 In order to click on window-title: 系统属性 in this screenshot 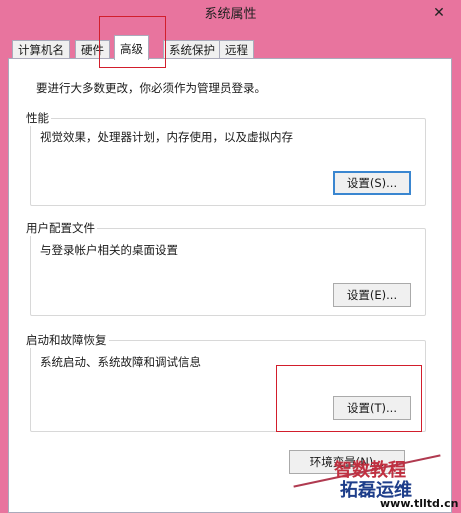, I will do `click(230, 14)`.